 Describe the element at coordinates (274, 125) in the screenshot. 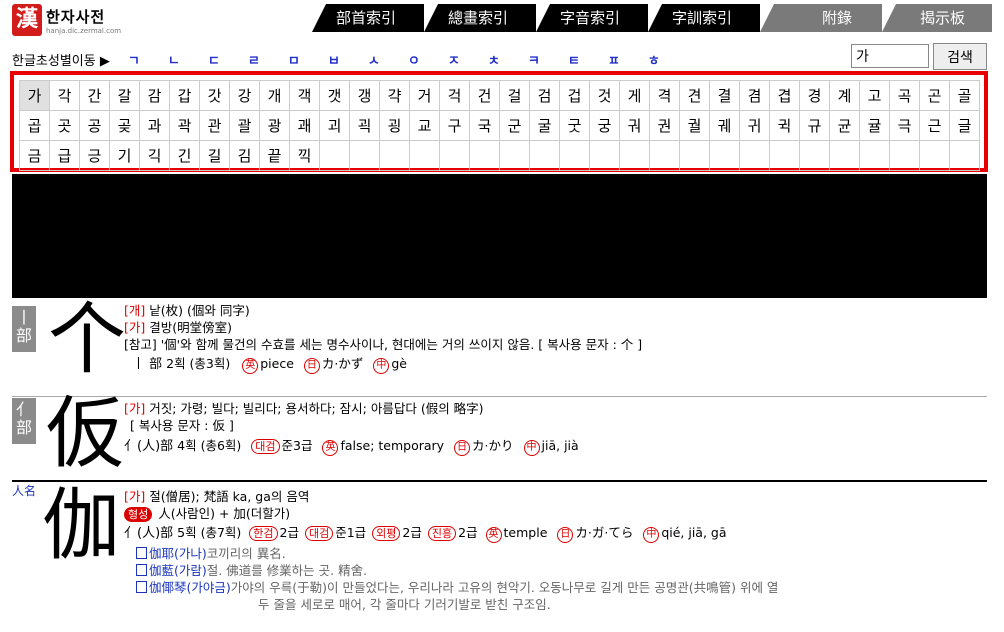

I see `syllable-cell: 광` at that location.